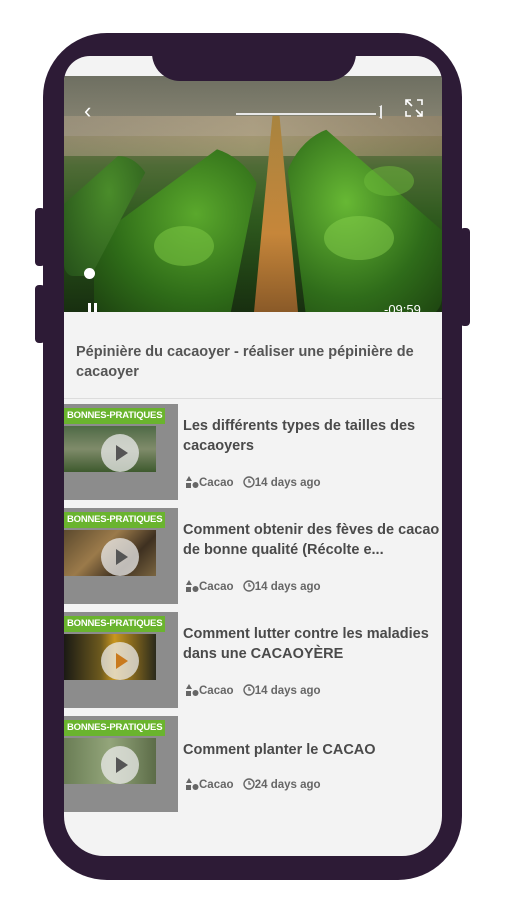 This screenshot has height=900, width=506. What do you see at coordinates (306, 114) in the screenshot?
I see `volume-track` at bounding box center [306, 114].